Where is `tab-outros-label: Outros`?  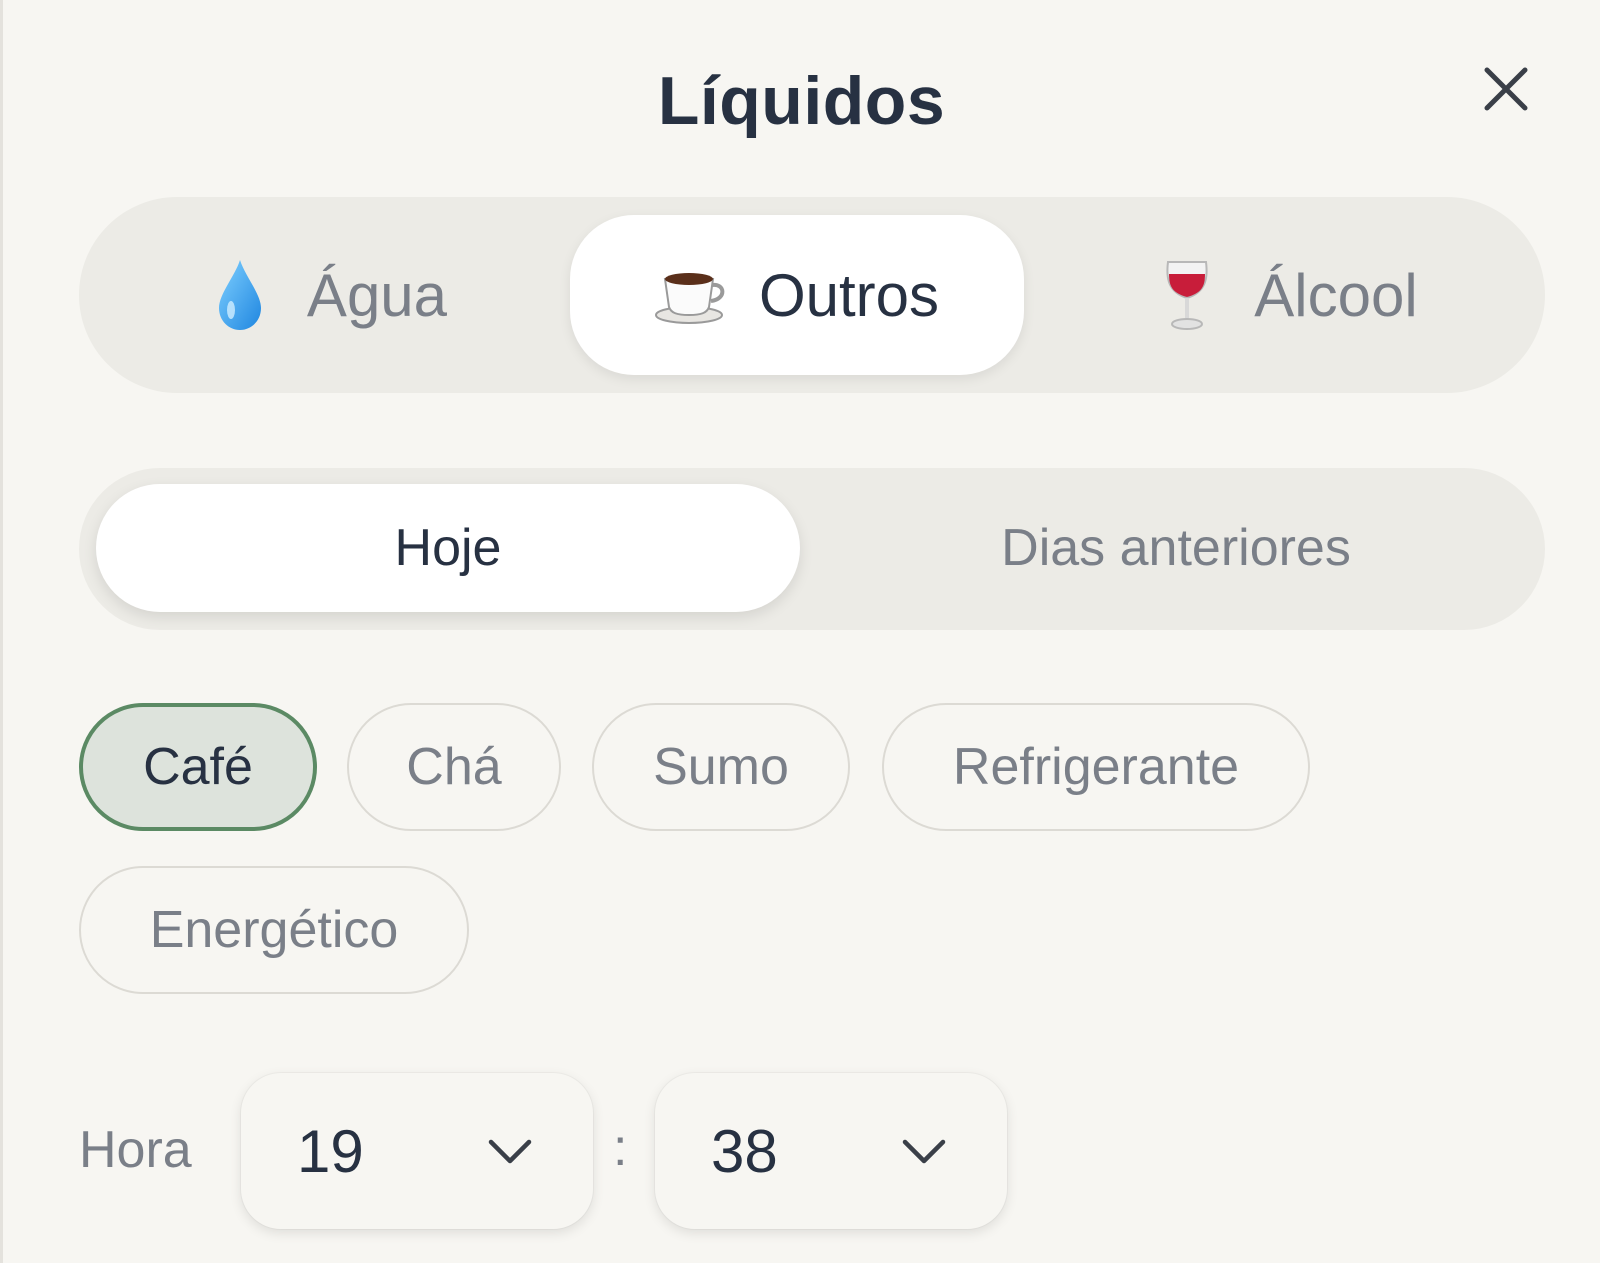
tab-outros-label: Outros is located at coordinates (849, 295).